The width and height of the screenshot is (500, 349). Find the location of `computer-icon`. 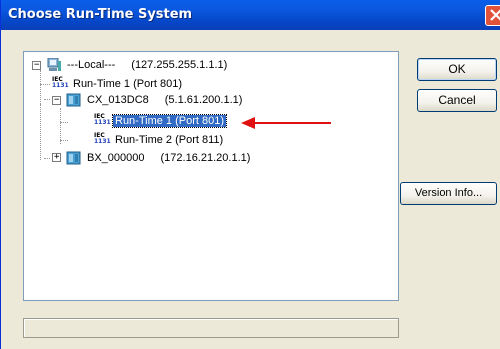

computer-icon is located at coordinates (54, 64).